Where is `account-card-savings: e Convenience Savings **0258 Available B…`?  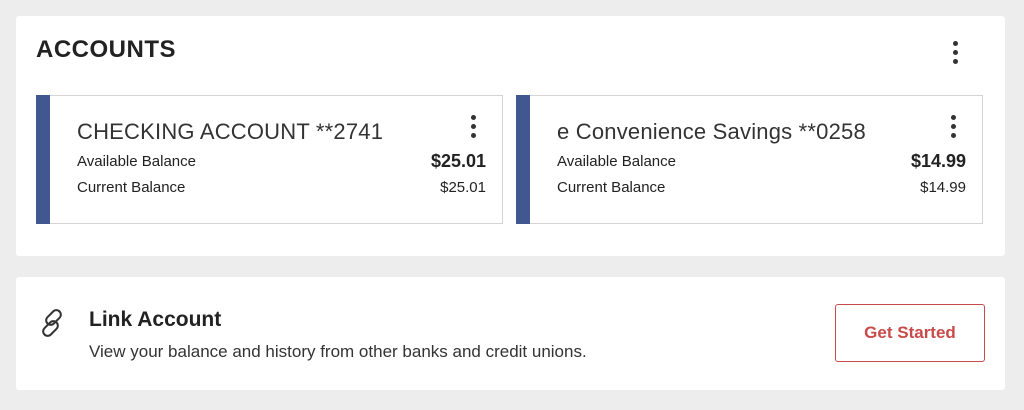 account-card-savings: e Convenience Savings **0258 Available B… is located at coordinates (749, 159).